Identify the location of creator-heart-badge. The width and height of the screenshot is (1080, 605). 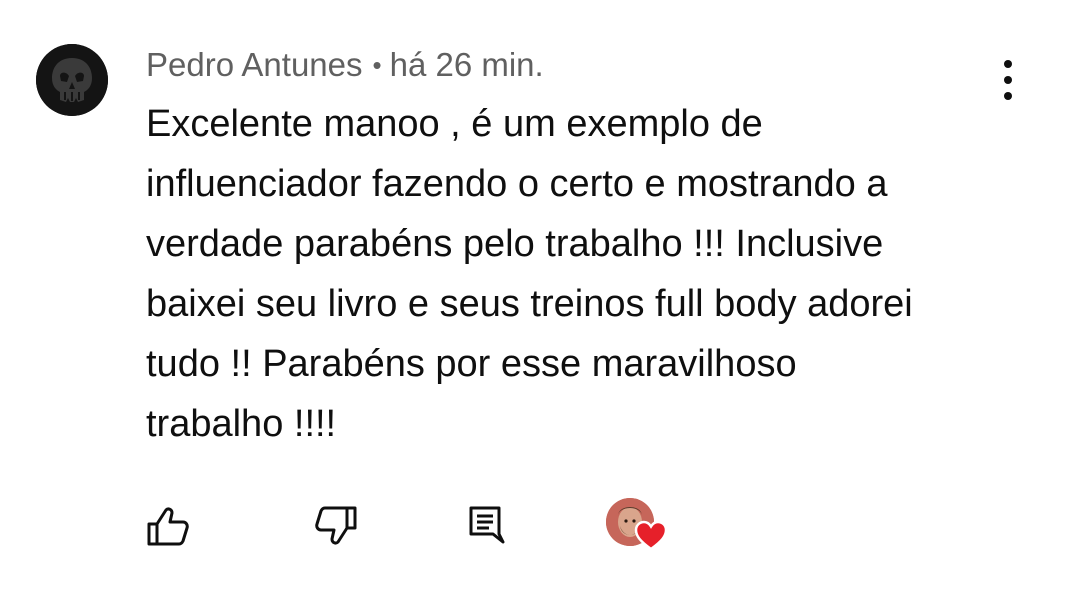
(637, 529).